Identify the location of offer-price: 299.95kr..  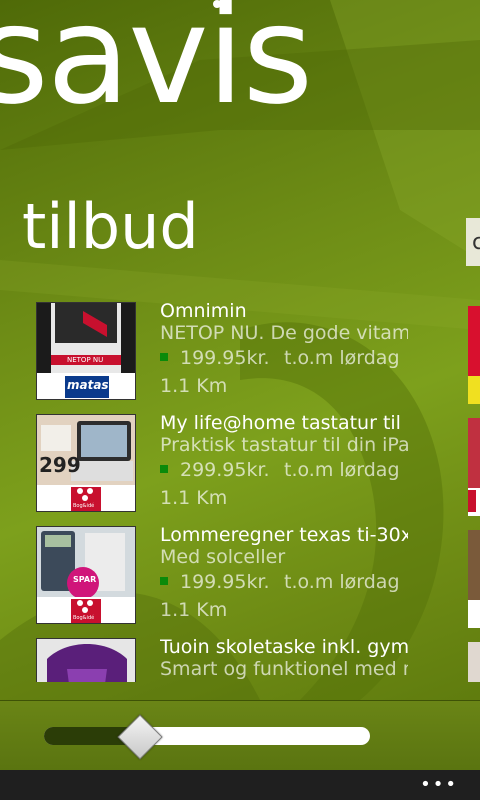
(225, 470).